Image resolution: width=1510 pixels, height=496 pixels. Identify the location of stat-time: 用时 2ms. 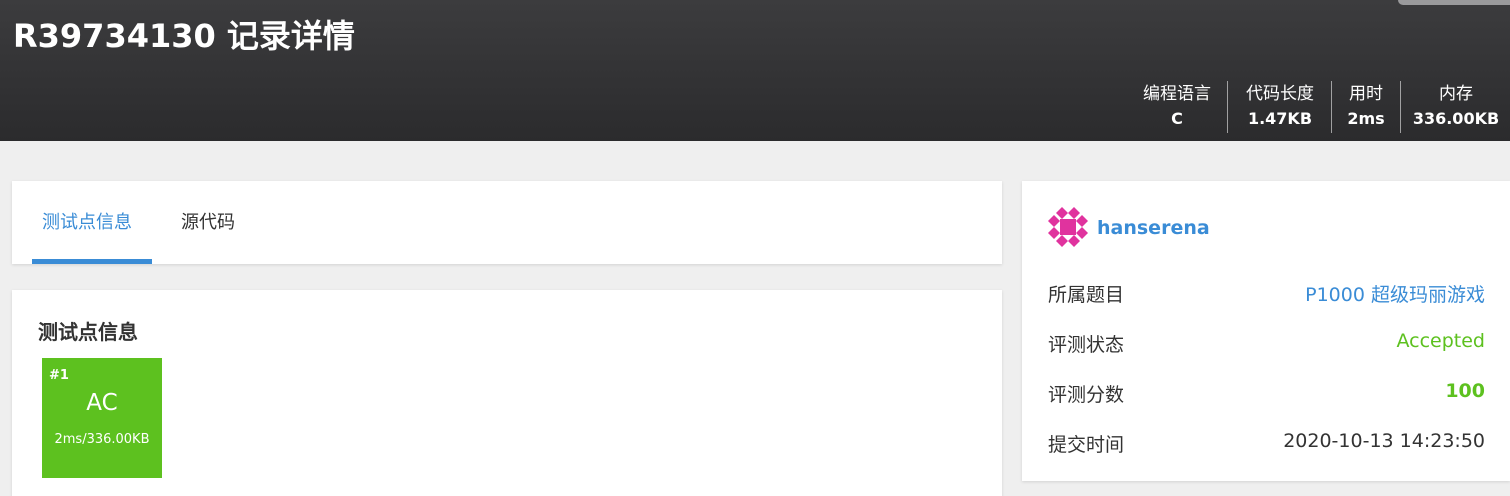
(1366, 107).